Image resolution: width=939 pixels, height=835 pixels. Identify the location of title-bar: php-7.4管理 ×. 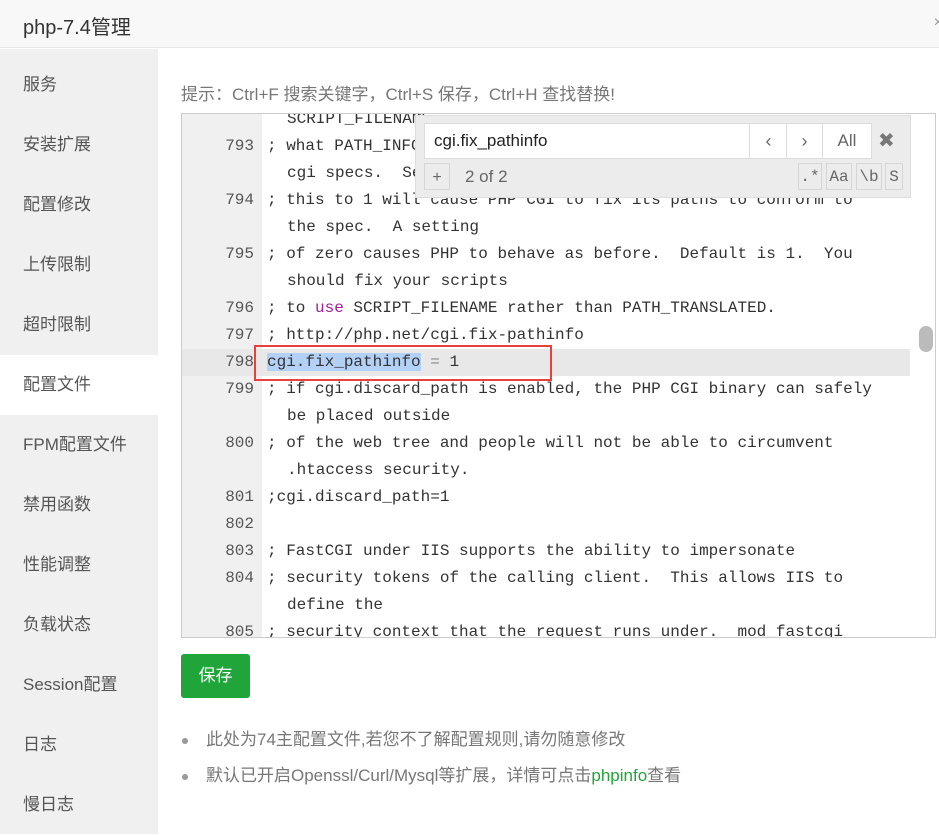
(469, 24).